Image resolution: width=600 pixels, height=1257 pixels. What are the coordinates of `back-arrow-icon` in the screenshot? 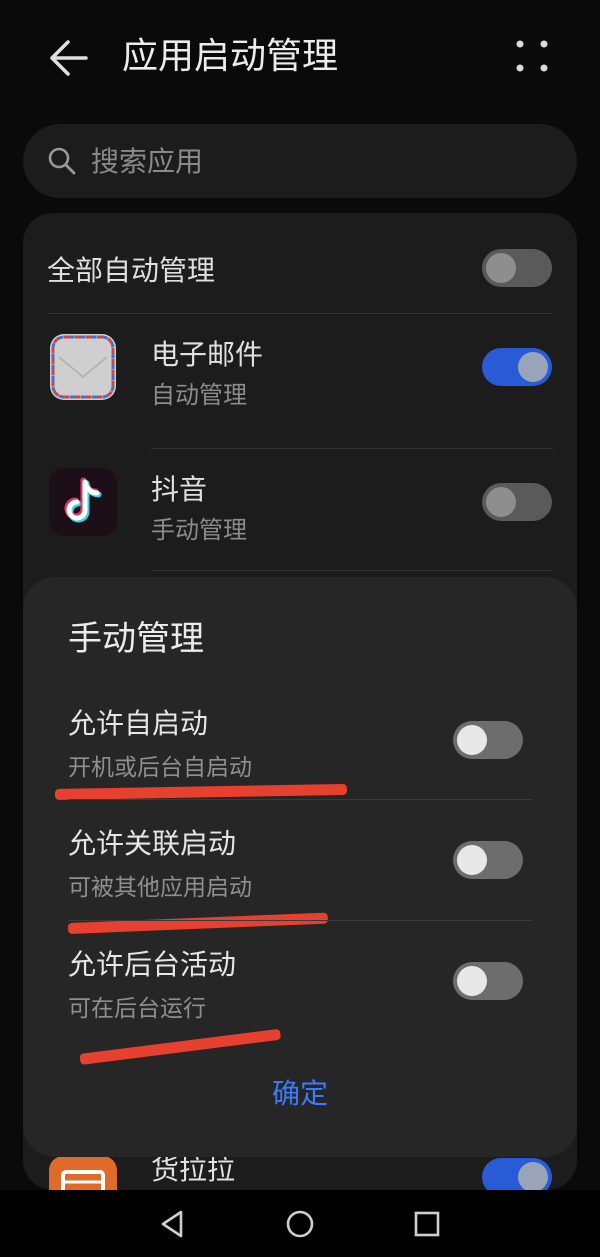 It's located at (69, 58).